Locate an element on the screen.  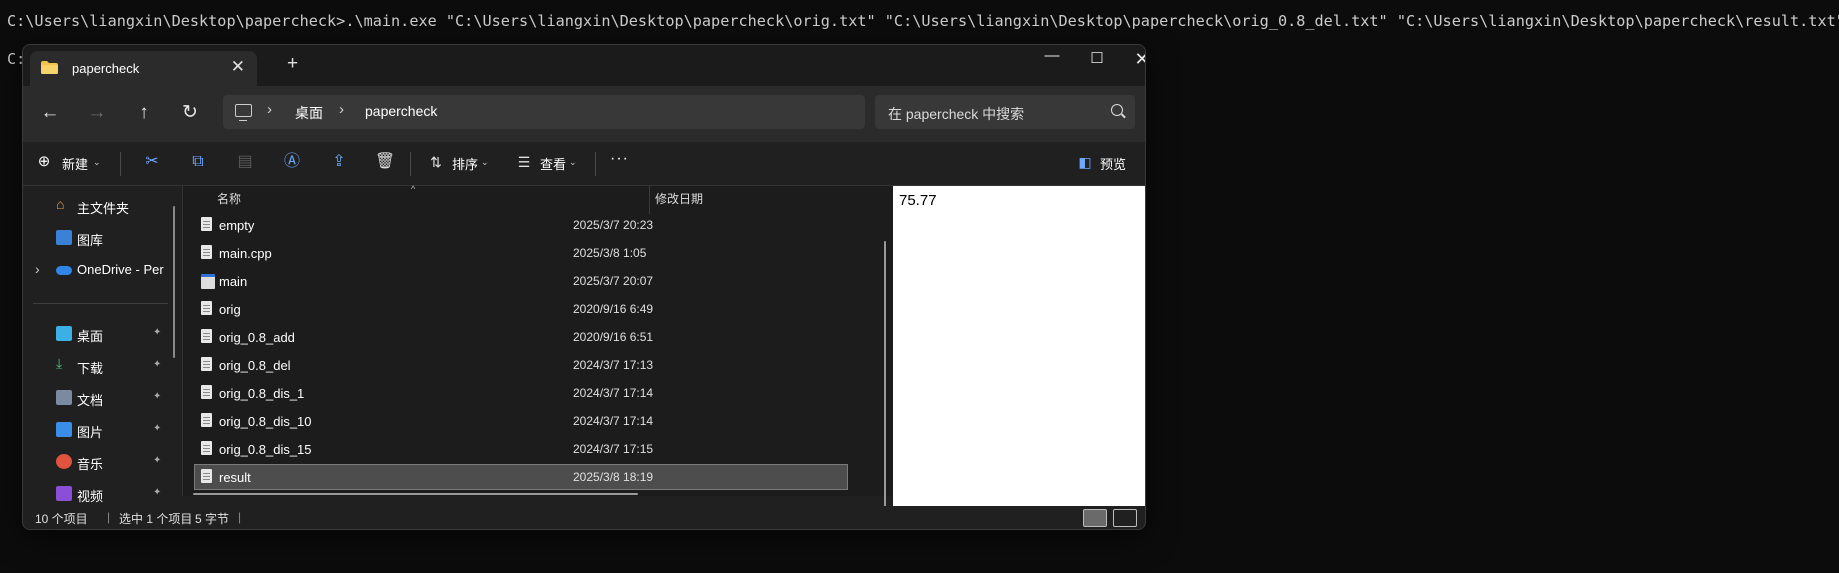
file-row: orig_0.8_dis_10 2024/3/7 17:14 is located at coordinates (521, 421).